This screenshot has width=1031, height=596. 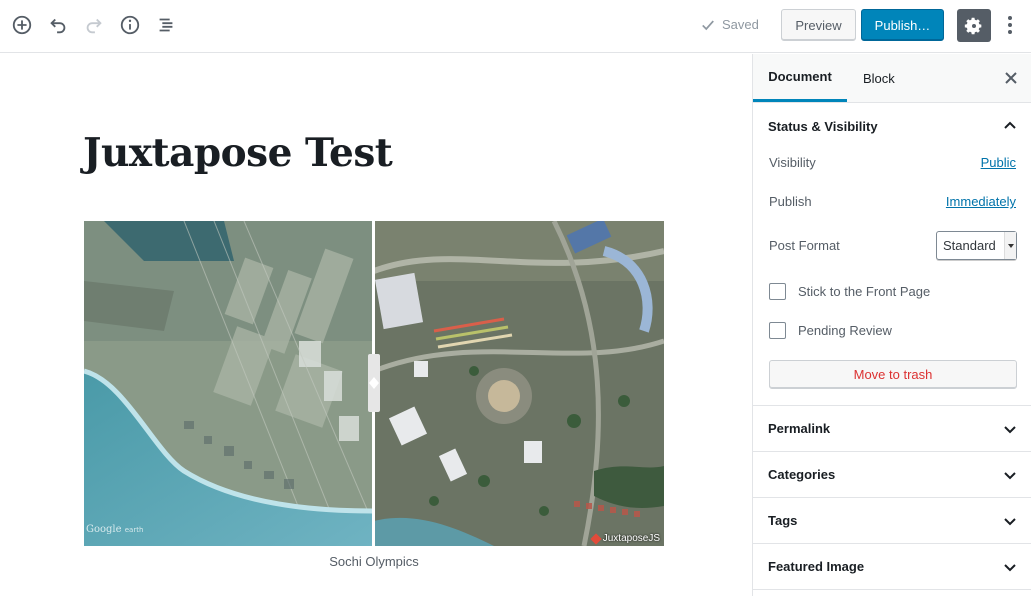 What do you see at coordinates (166, 25) in the screenshot?
I see `block-navigation-icon` at bounding box center [166, 25].